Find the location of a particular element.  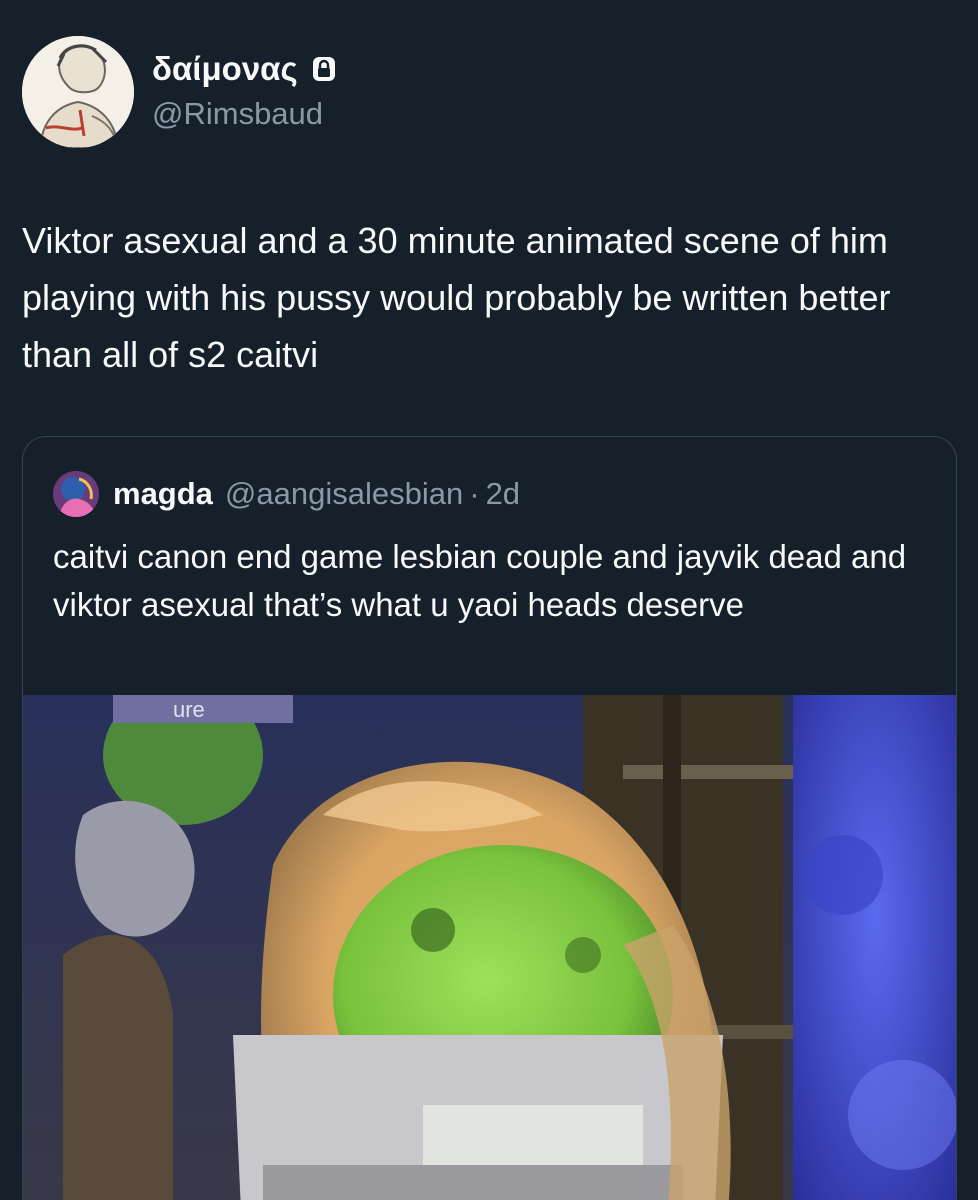

author-avatar is located at coordinates (78, 92).